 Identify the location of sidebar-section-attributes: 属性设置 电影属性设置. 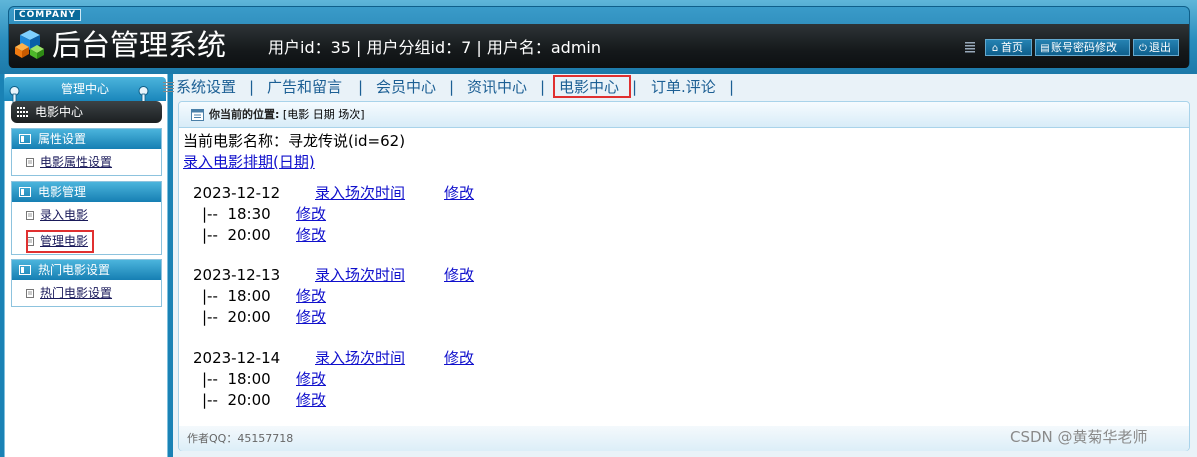
(86, 152).